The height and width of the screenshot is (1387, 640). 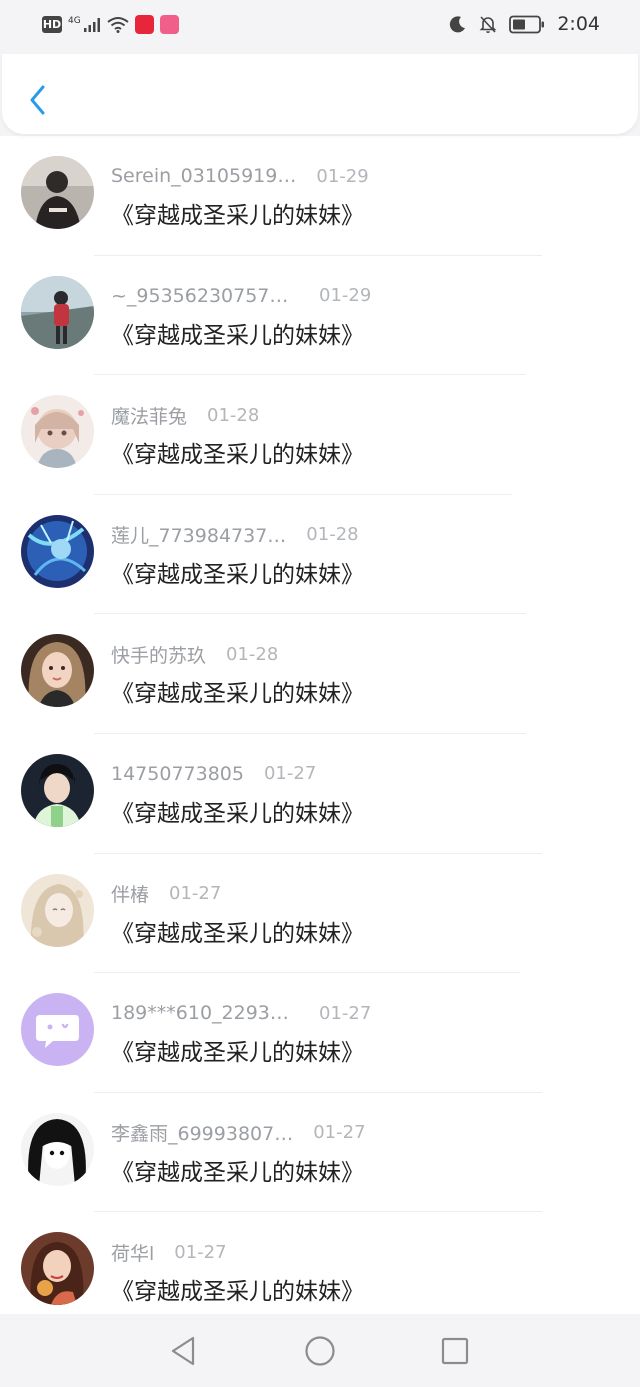 What do you see at coordinates (158, 654) in the screenshot?
I see `username: 快手的苏玖` at bounding box center [158, 654].